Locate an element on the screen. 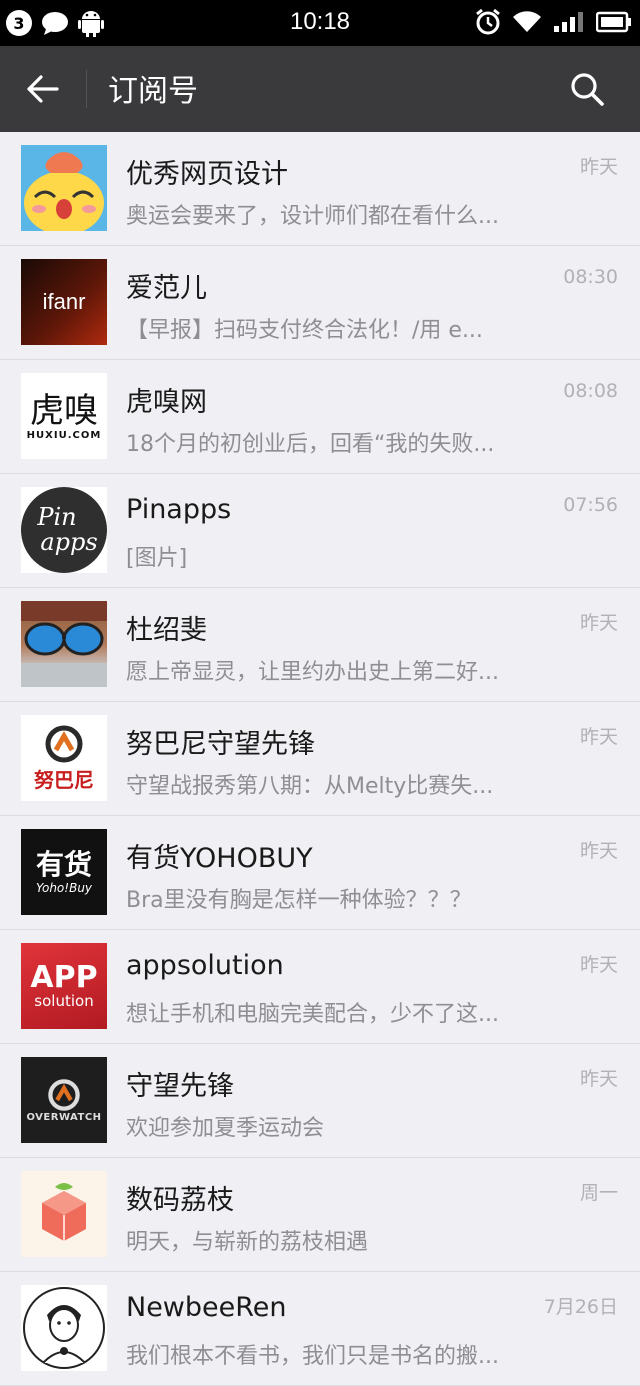  avatar: 虎嗅 HUXIU.COM is located at coordinates (64, 416).